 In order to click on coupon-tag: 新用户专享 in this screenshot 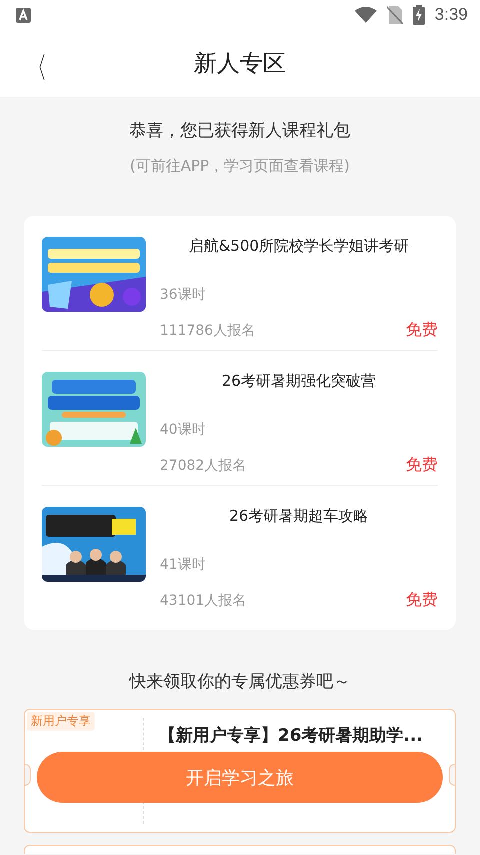, I will do `click(61, 721)`.